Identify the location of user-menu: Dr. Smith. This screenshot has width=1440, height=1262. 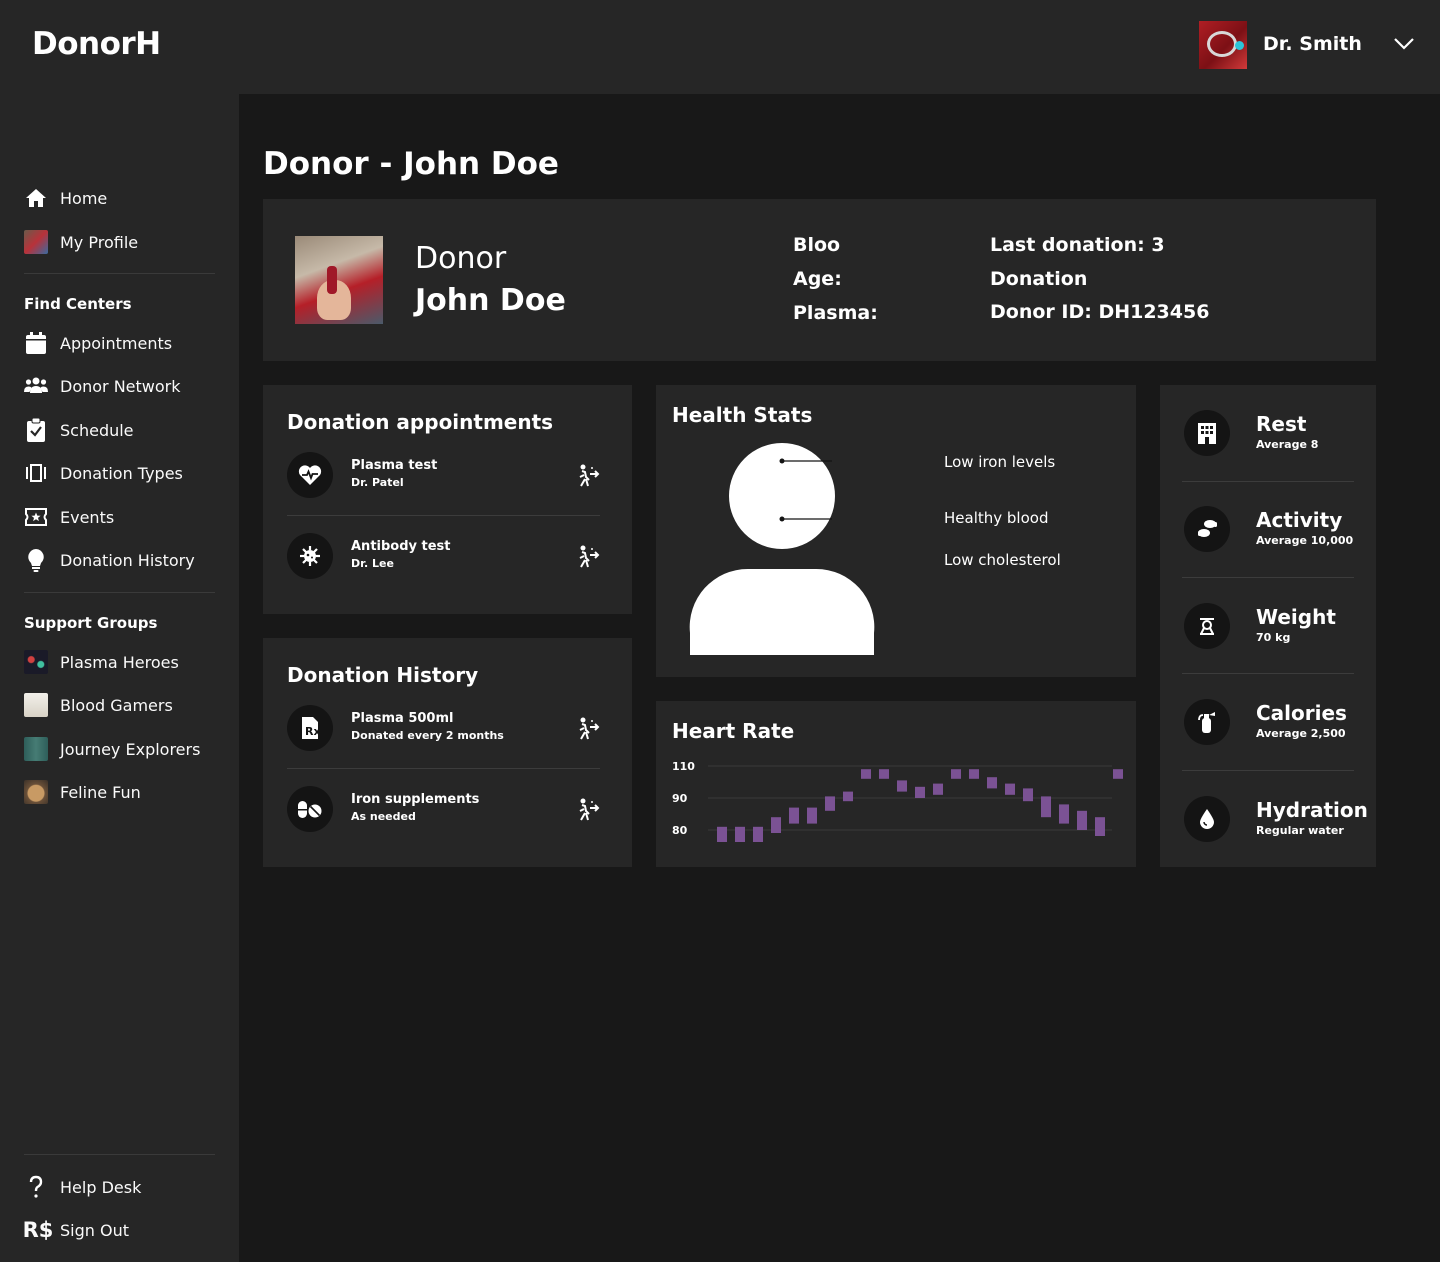
(1309, 45).